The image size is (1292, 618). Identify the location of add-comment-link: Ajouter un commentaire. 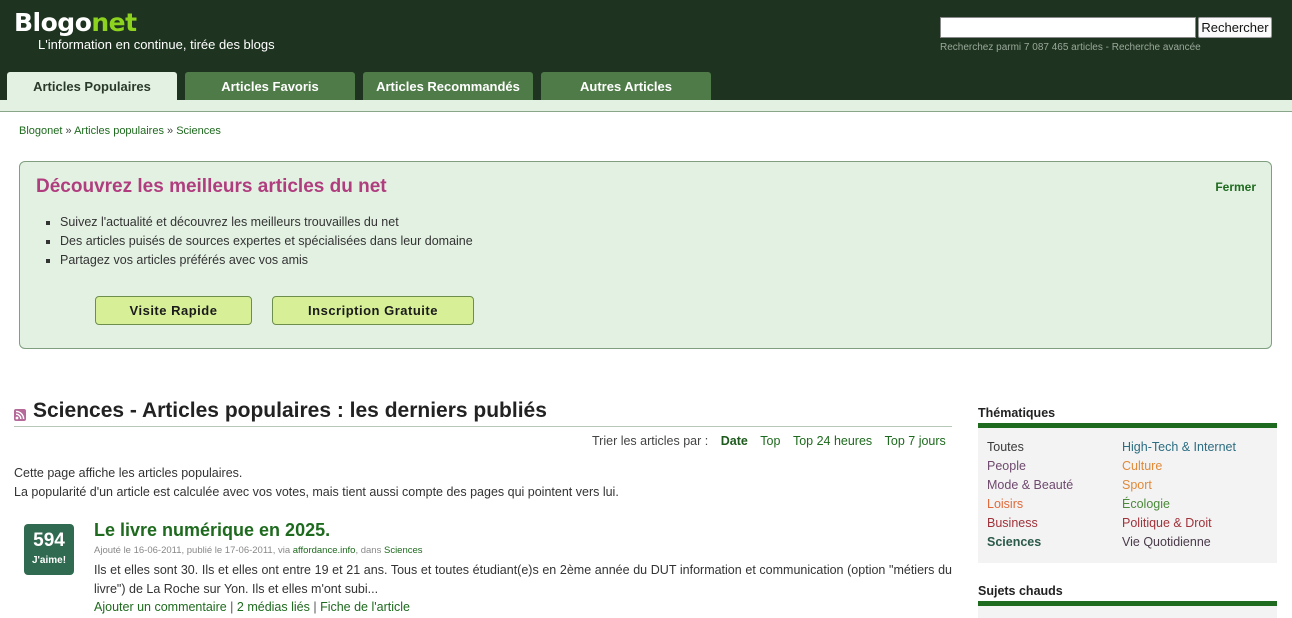
(160, 607).